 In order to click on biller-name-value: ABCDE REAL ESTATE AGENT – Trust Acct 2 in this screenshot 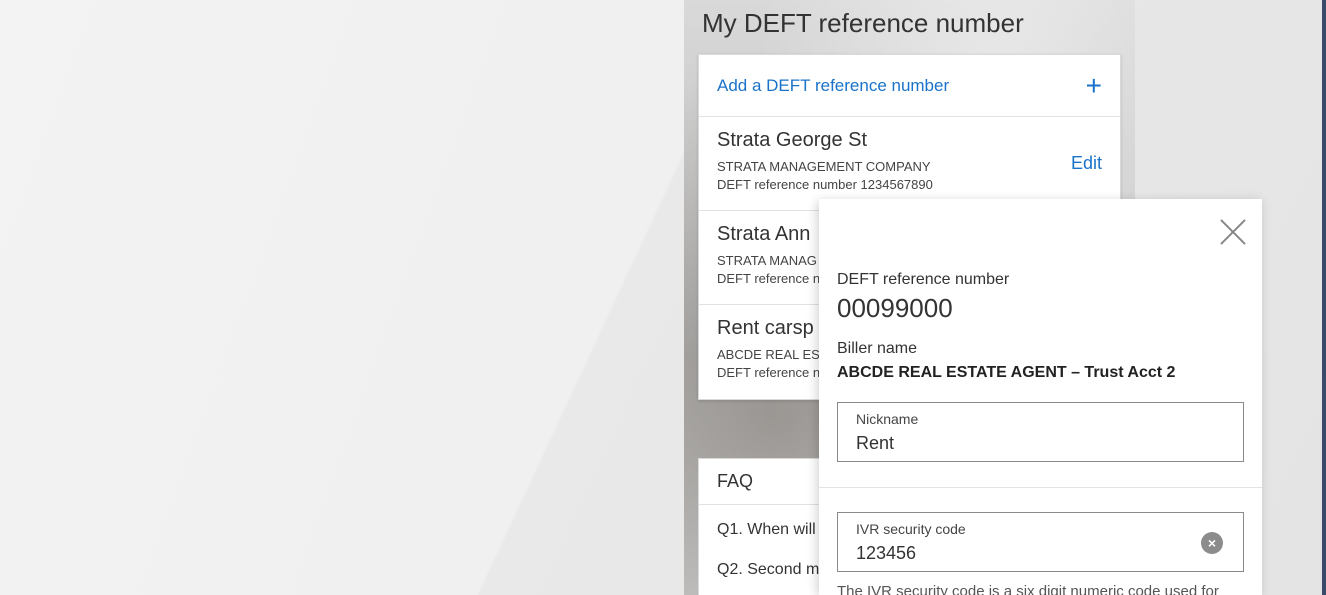, I will do `click(1006, 372)`.